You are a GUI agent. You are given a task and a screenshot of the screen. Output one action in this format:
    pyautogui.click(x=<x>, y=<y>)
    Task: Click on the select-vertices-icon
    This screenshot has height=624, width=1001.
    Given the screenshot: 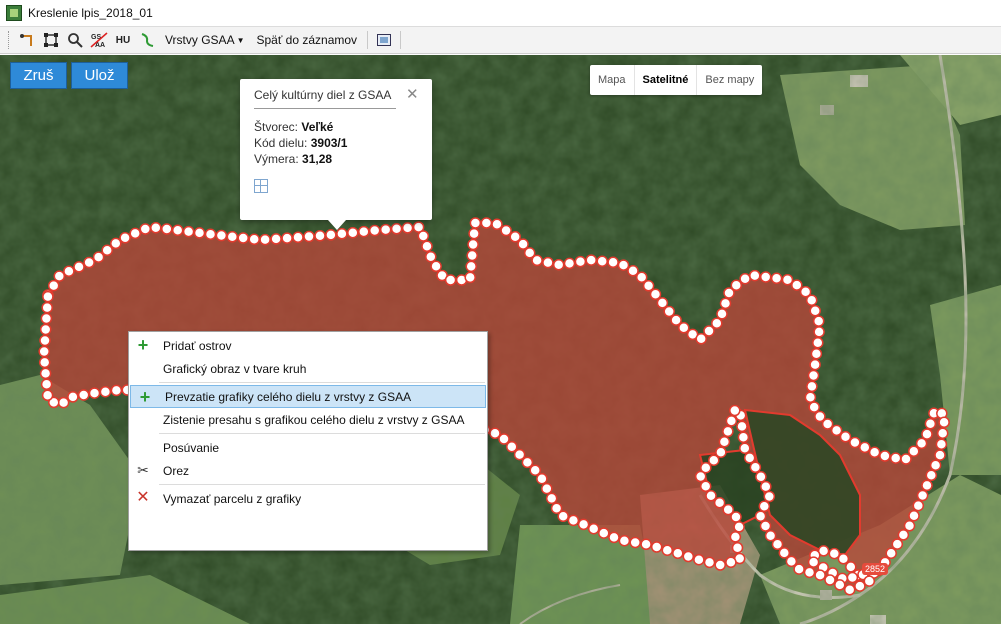 What is the action you would take?
    pyautogui.click(x=51, y=40)
    